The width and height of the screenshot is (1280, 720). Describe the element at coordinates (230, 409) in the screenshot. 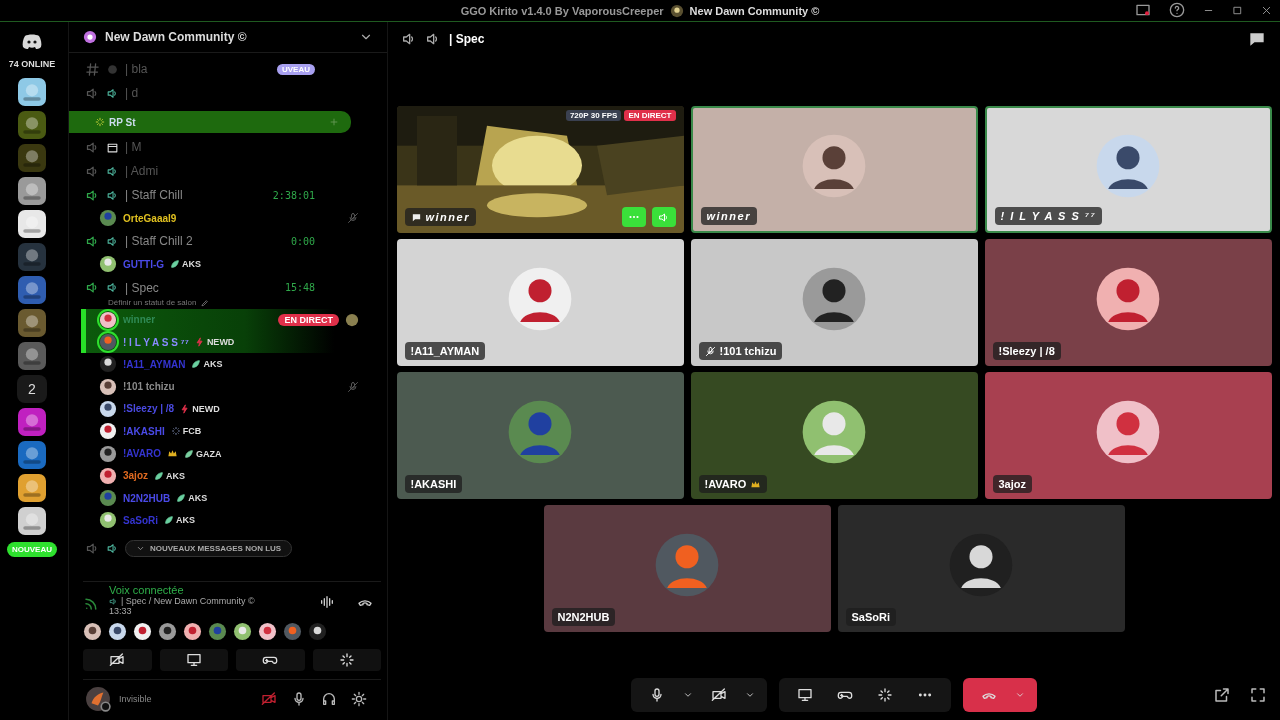

I see `voice-member: !Sleezy | /8 NEWD` at that location.